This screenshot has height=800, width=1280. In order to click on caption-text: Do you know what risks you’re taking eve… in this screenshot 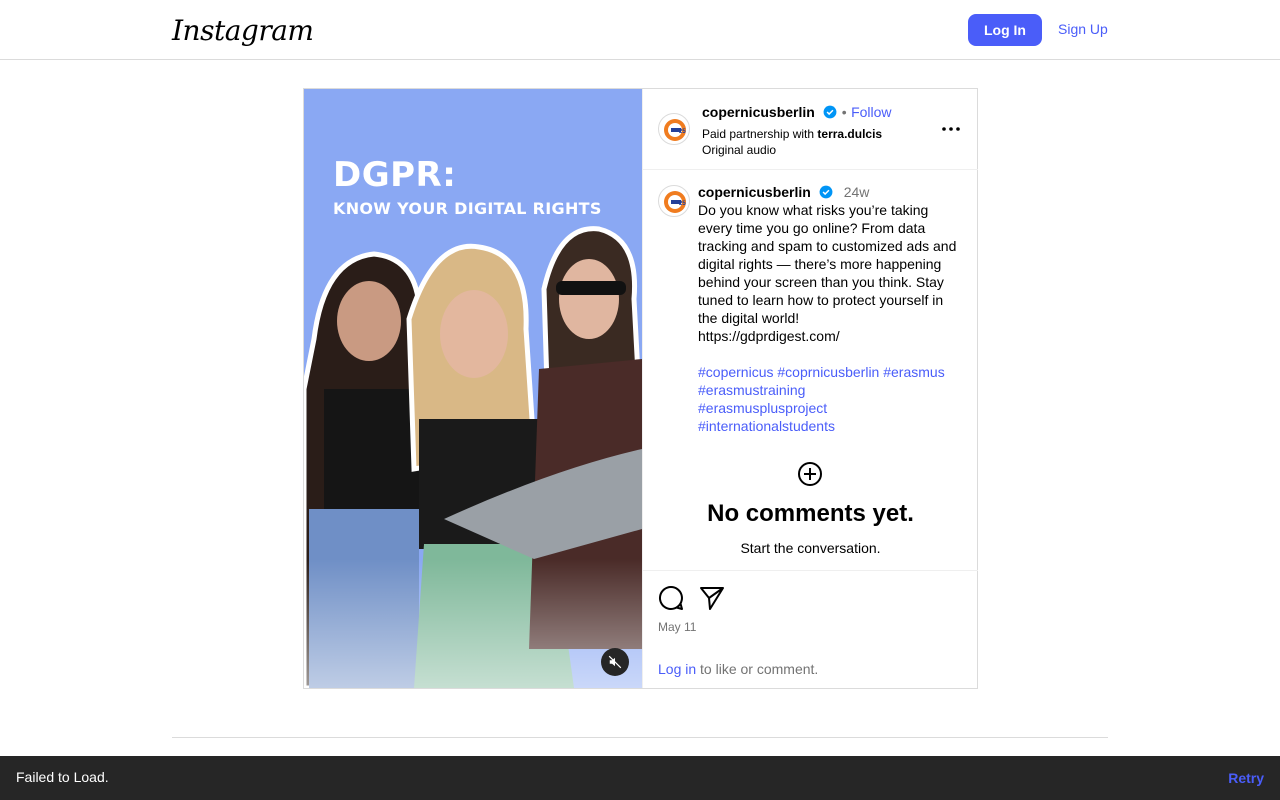, I will do `click(827, 273)`.